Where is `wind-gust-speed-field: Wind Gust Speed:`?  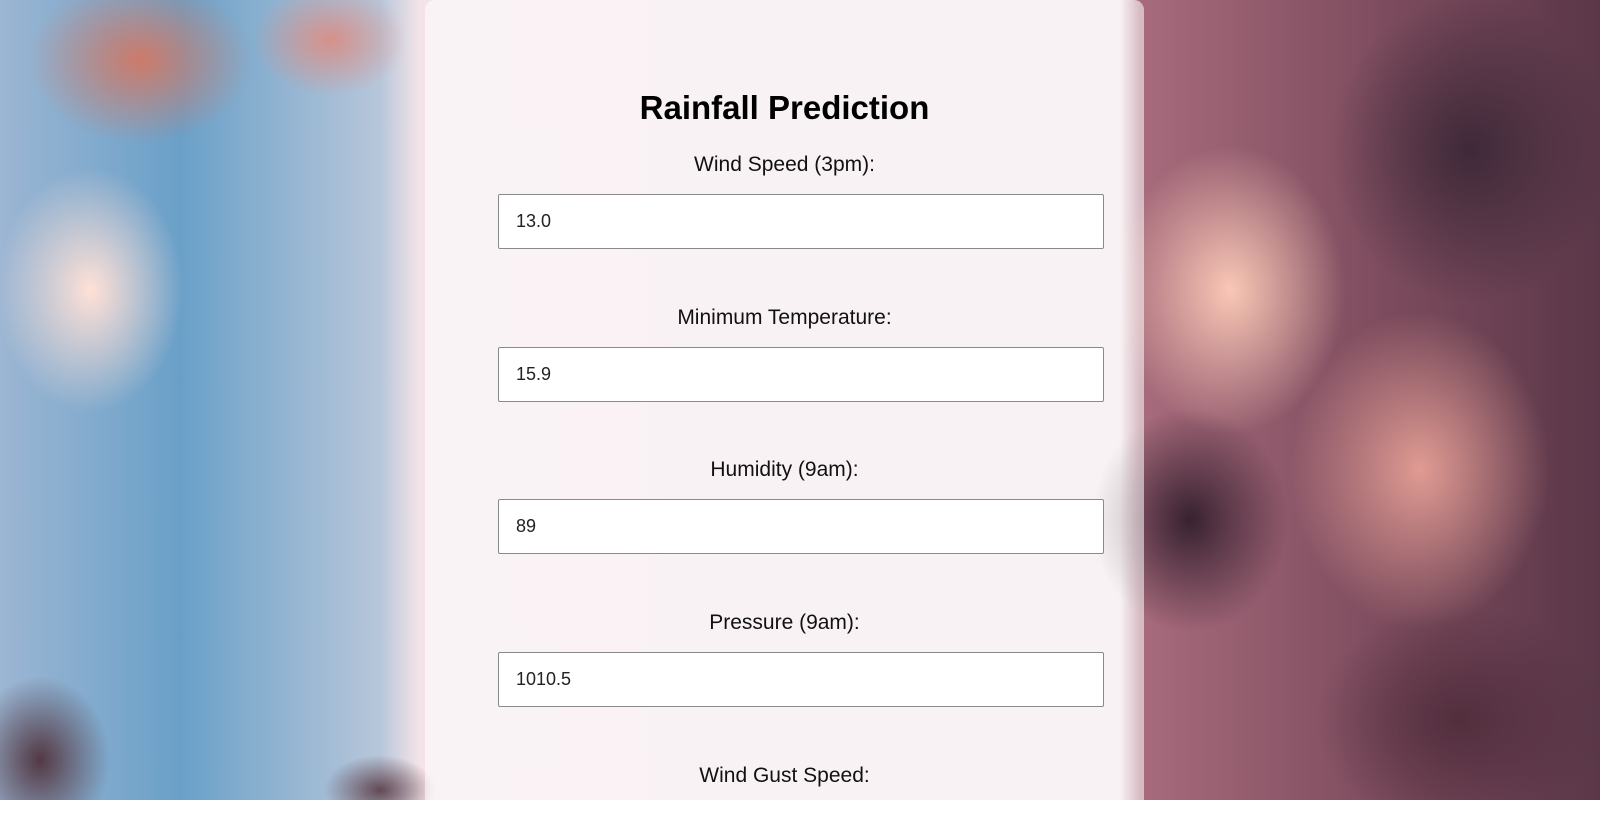 wind-gust-speed-field: Wind Gust Speed: is located at coordinates (784, 776).